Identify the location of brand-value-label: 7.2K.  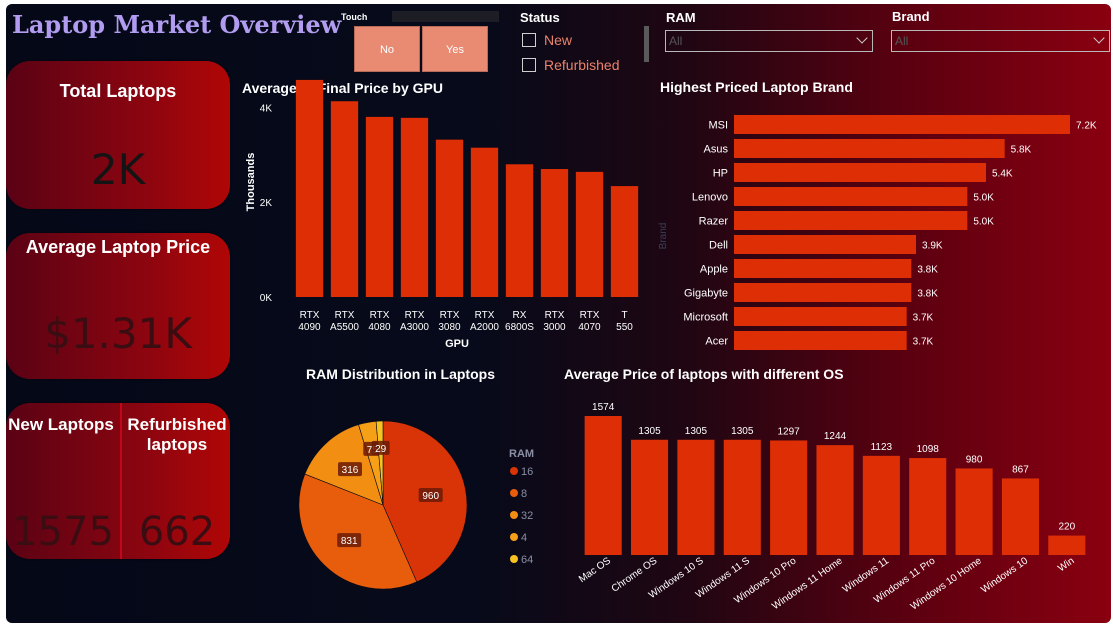
(1086, 126).